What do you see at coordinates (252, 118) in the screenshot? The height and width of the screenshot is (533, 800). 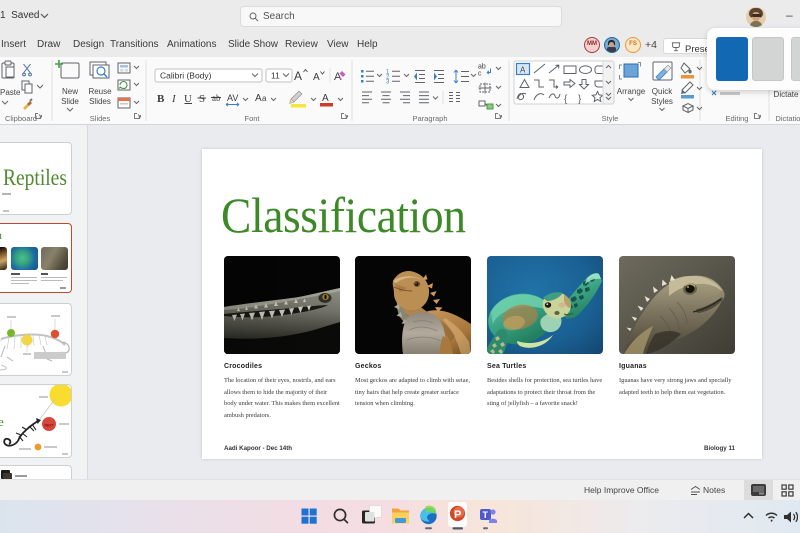 I see `svg-text: Font` at bounding box center [252, 118].